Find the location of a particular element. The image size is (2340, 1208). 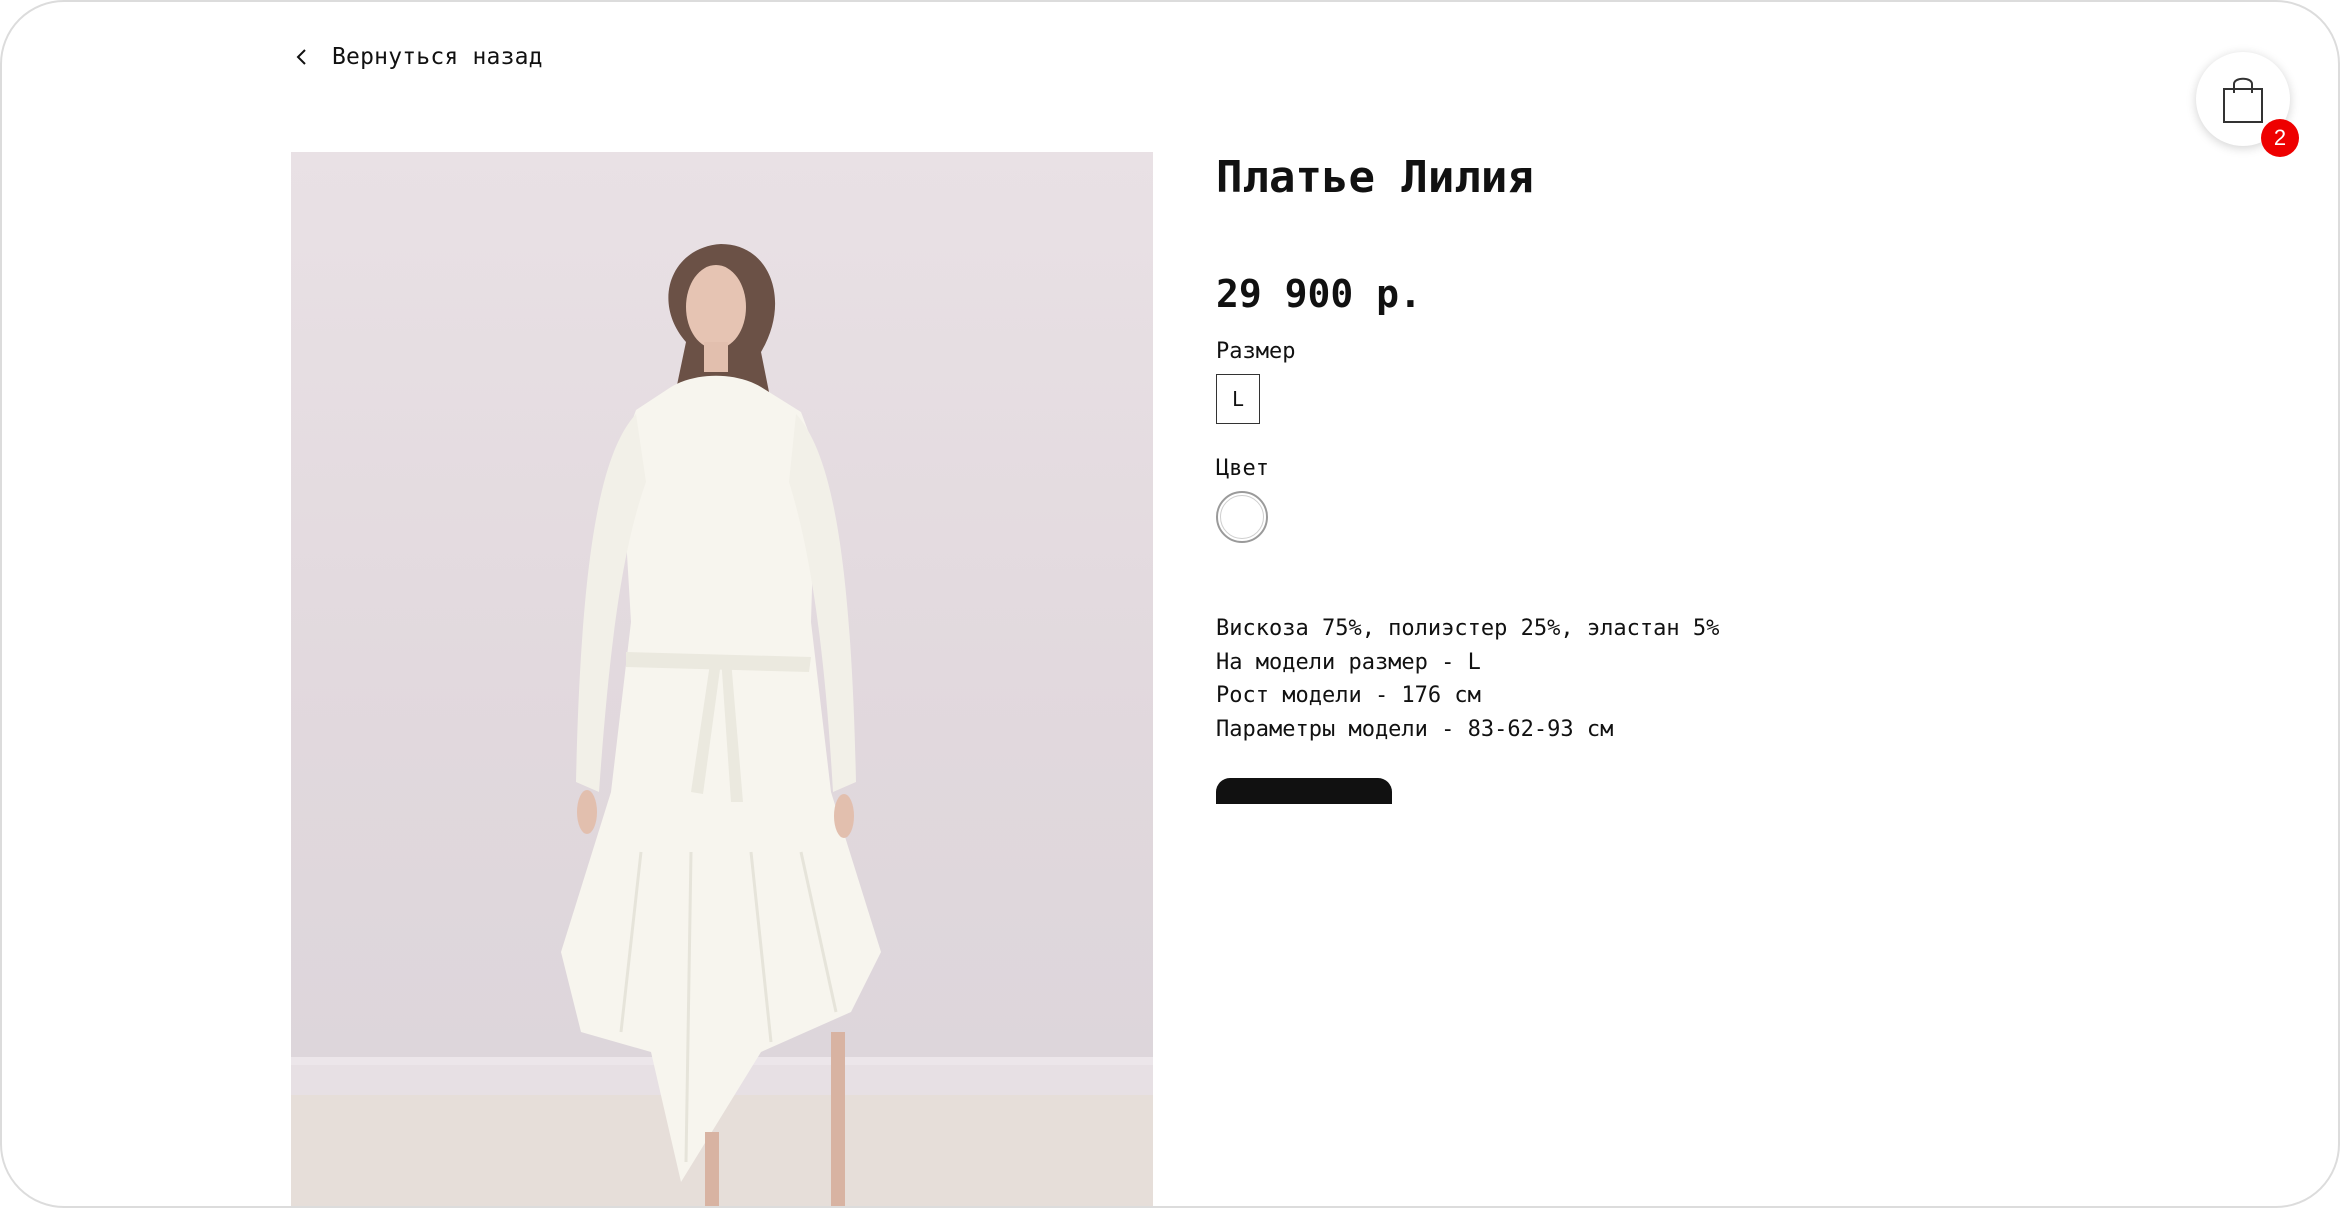

color-option-white is located at coordinates (1242, 517).